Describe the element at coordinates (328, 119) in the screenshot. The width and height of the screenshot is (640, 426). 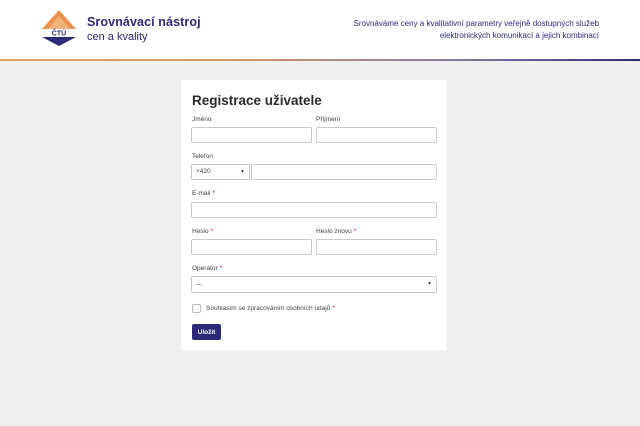
I see `last-name-label: Příjmení` at that location.